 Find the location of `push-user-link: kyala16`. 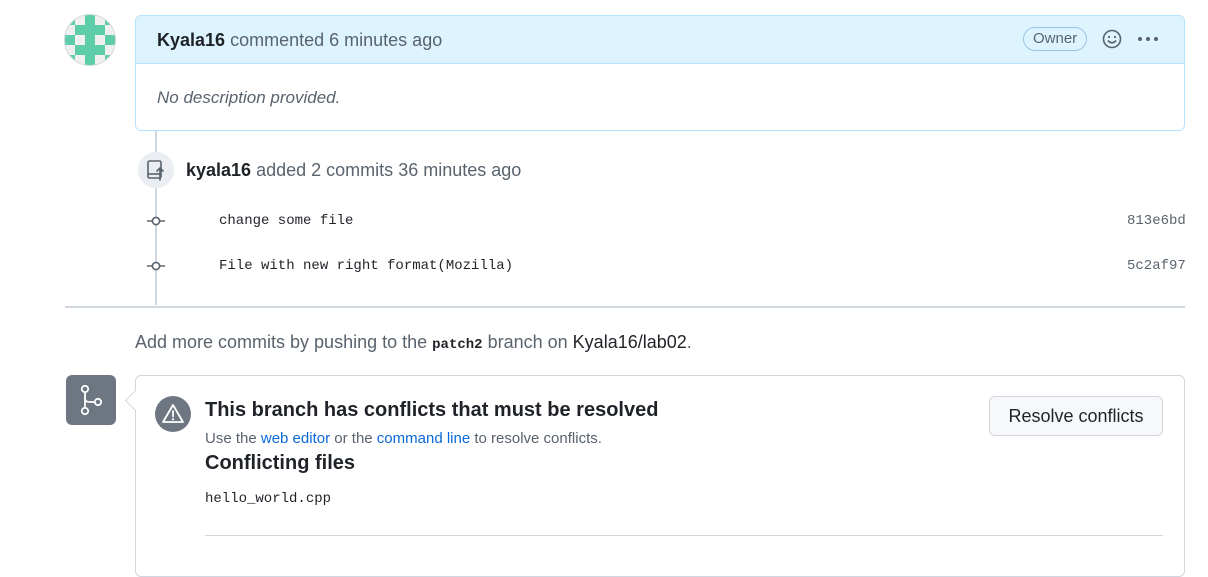

push-user-link: kyala16 is located at coordinates (218, 170).